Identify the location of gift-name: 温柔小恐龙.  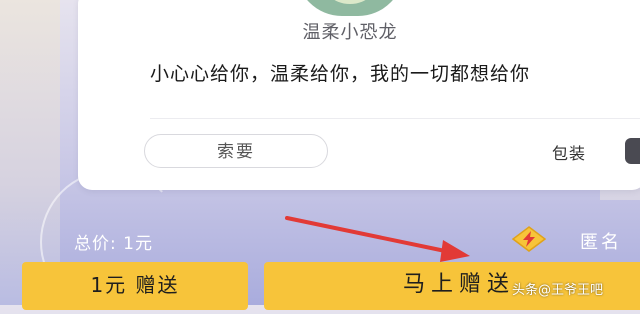
(350, 32).